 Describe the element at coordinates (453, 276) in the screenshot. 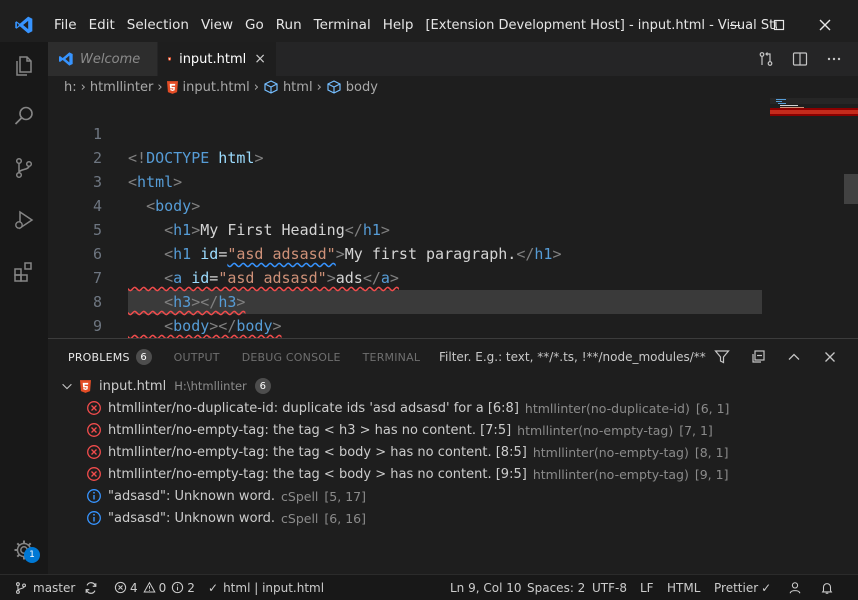

I see `code-line: 7 <h3></h3>` at that location.